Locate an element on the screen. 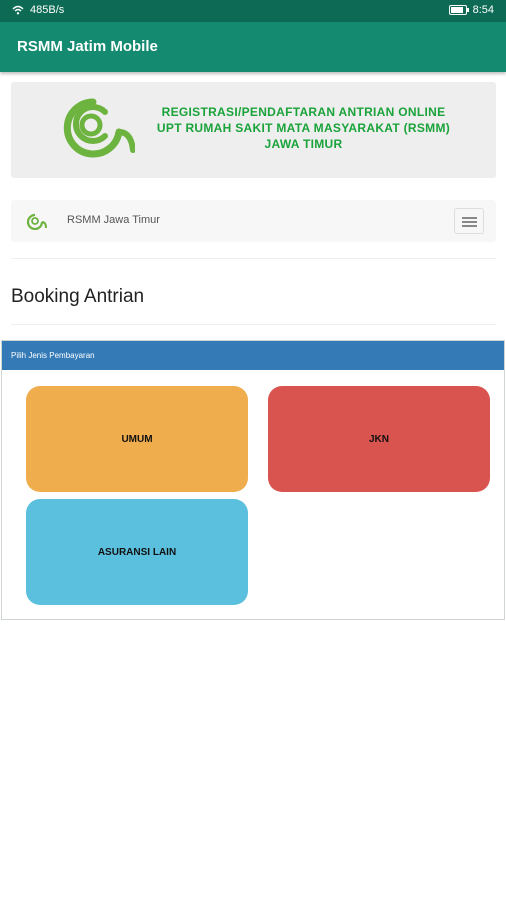 This screenshot has height=900, width=506. app-bar: RSMM Jatim Mobile is located at coordinates (253, 47).